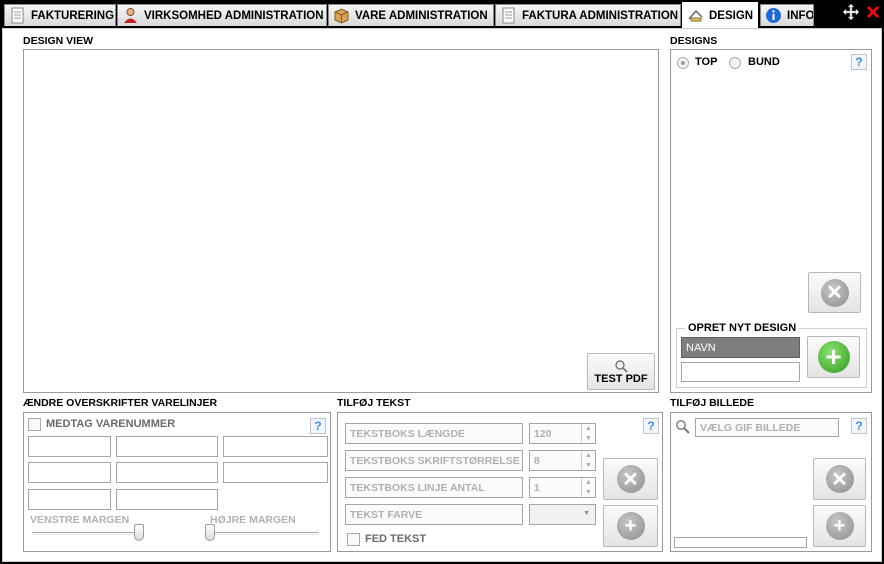 This screenshot has height=564, width=884. Describe the element at coordinates (537, 487) in the screenshot. I see `textbox-linecount-value: 1` at that location.